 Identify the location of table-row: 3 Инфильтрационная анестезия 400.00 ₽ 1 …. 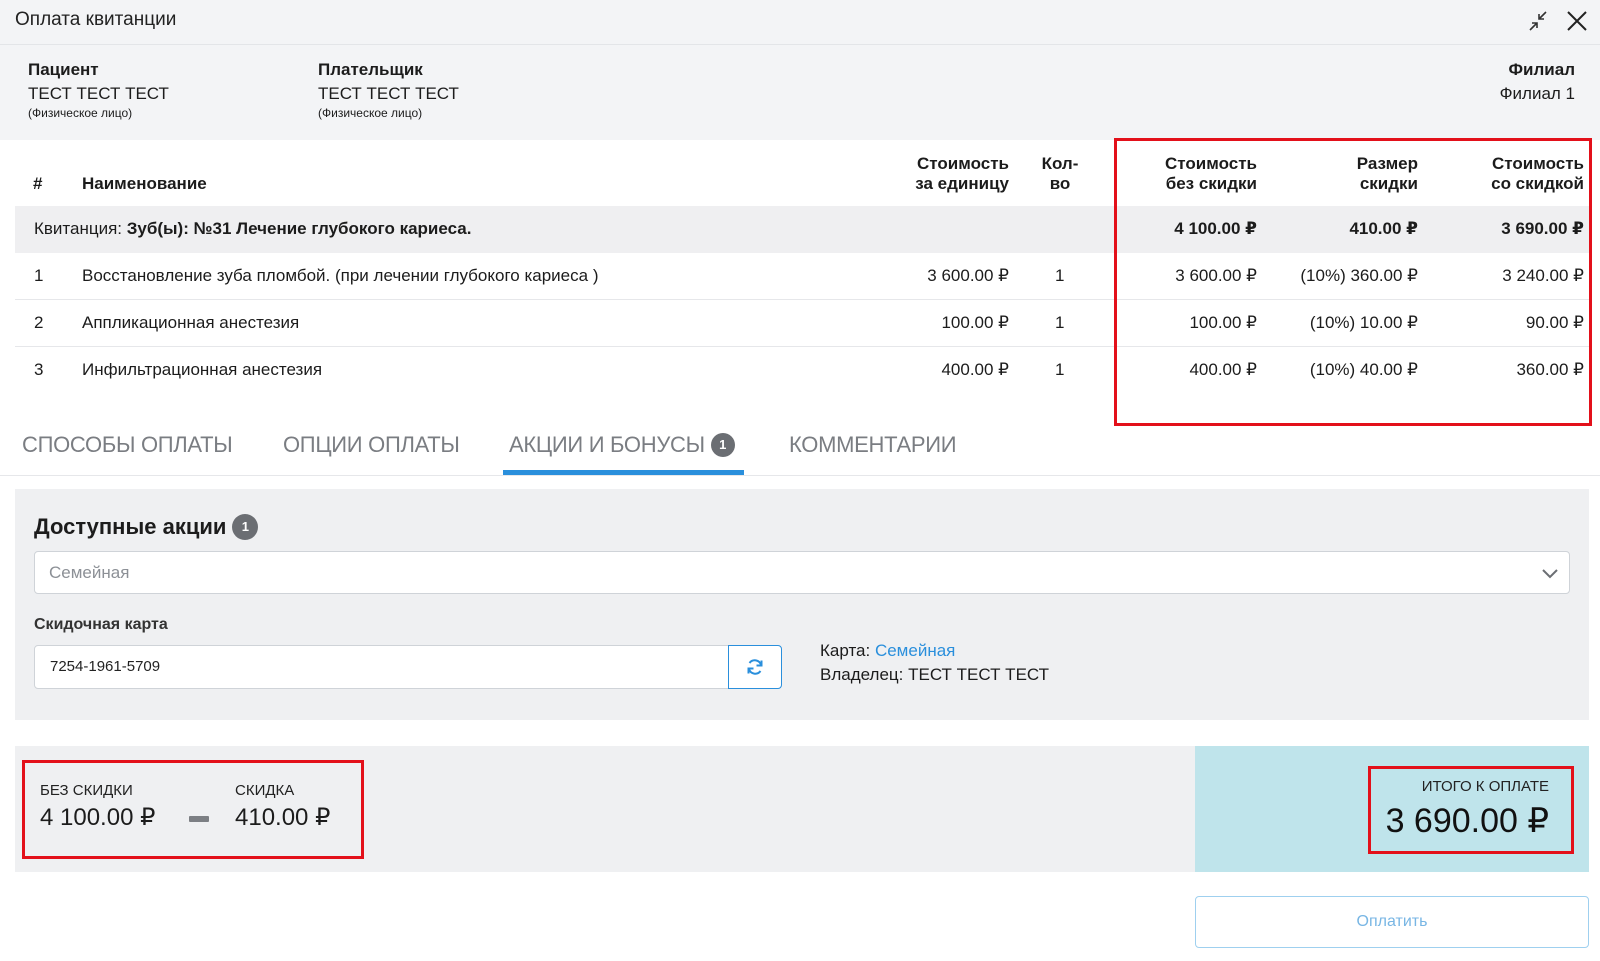
(802, 370).